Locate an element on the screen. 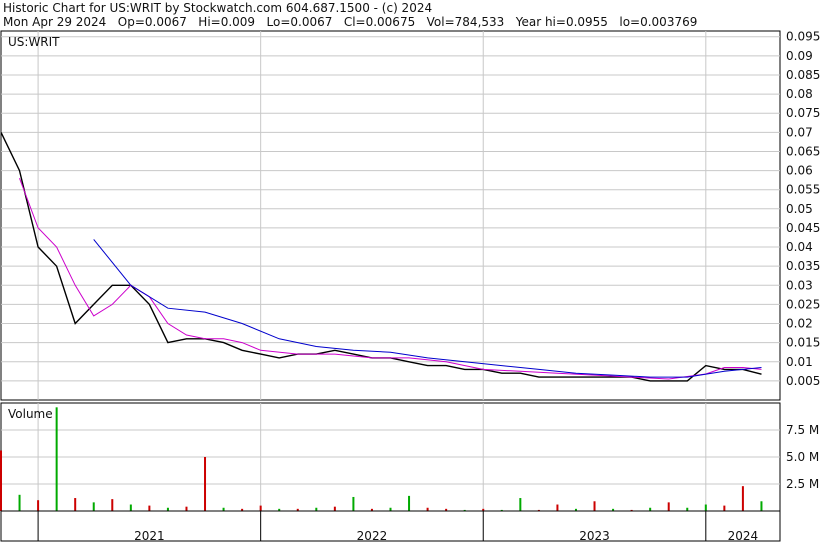  year-label: 2022 is located at coordinates (372, 536).